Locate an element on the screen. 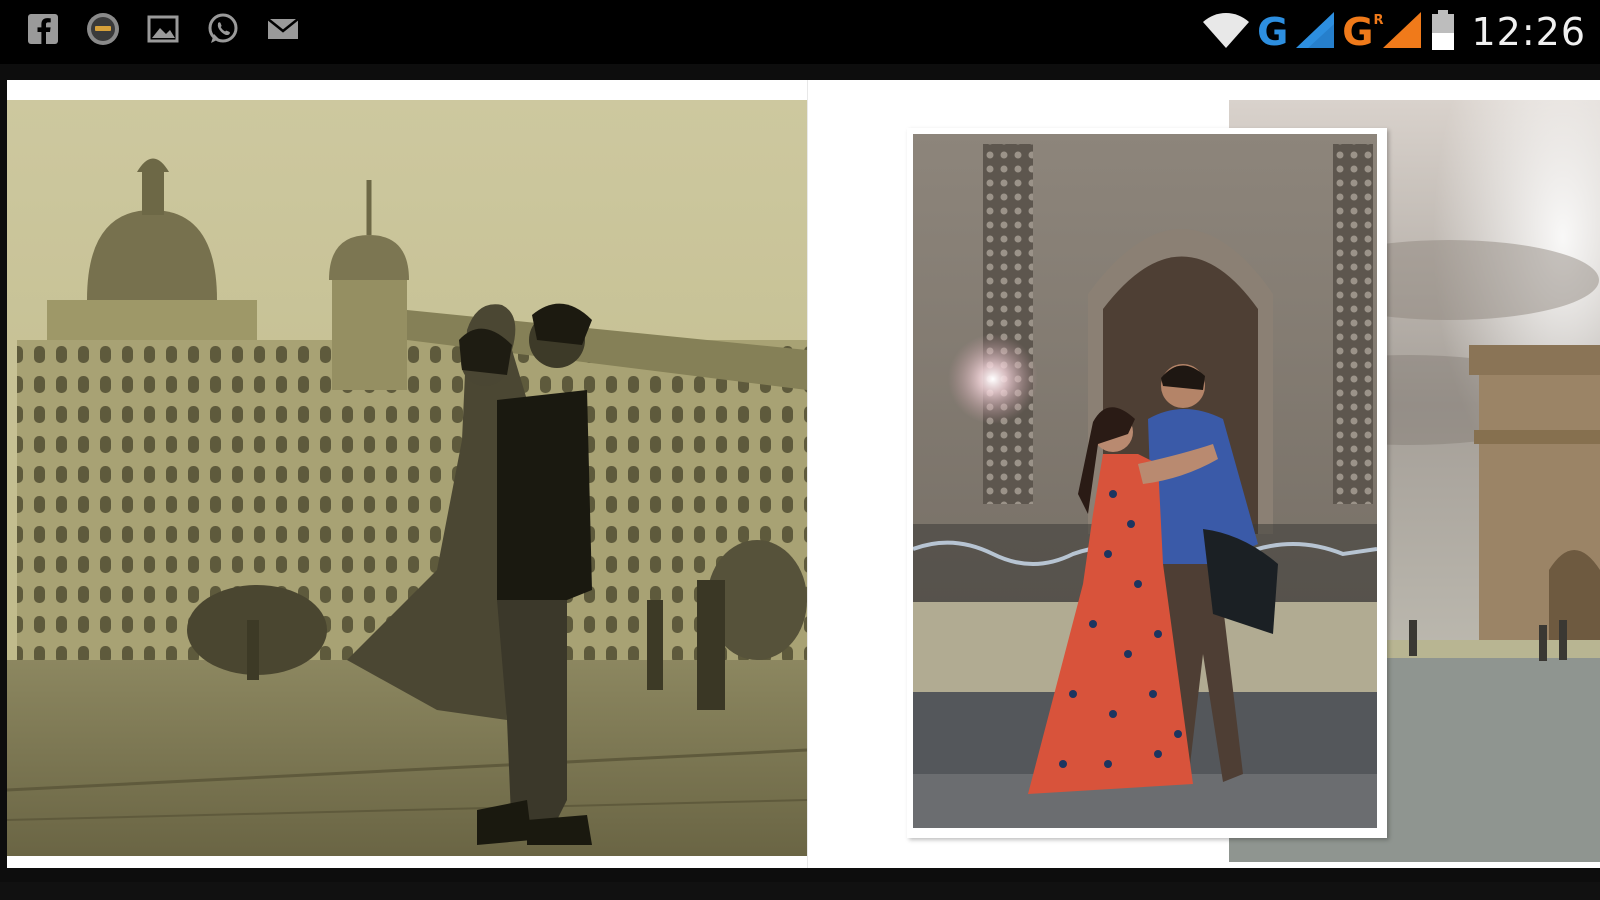  bottom-edge is located at coordinates (800, 891).